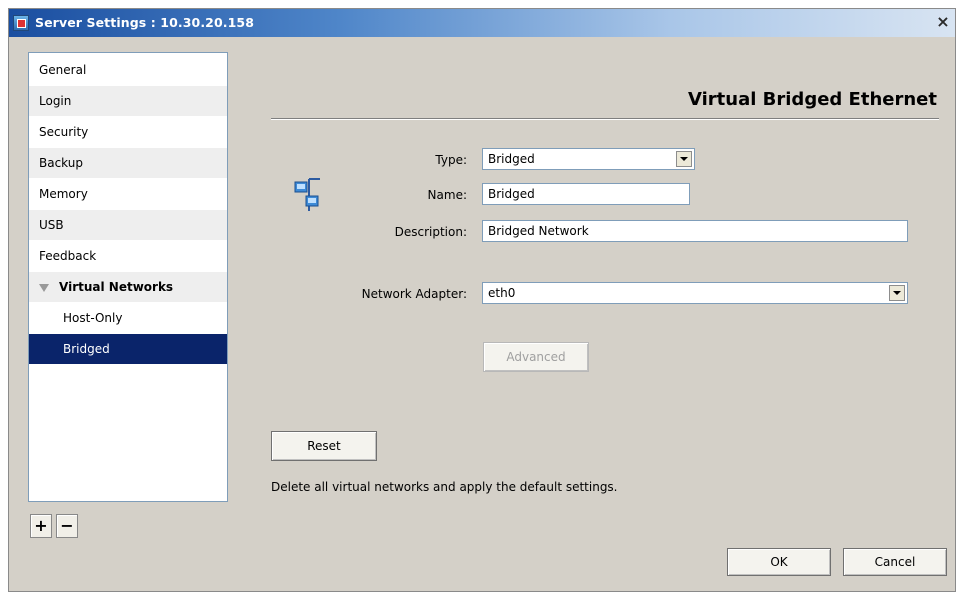  What do you see at coordinates (414, 294) in the screenshot?
I see `network-adapter-label: Network Adapter:` at bounding box center [414, 294].